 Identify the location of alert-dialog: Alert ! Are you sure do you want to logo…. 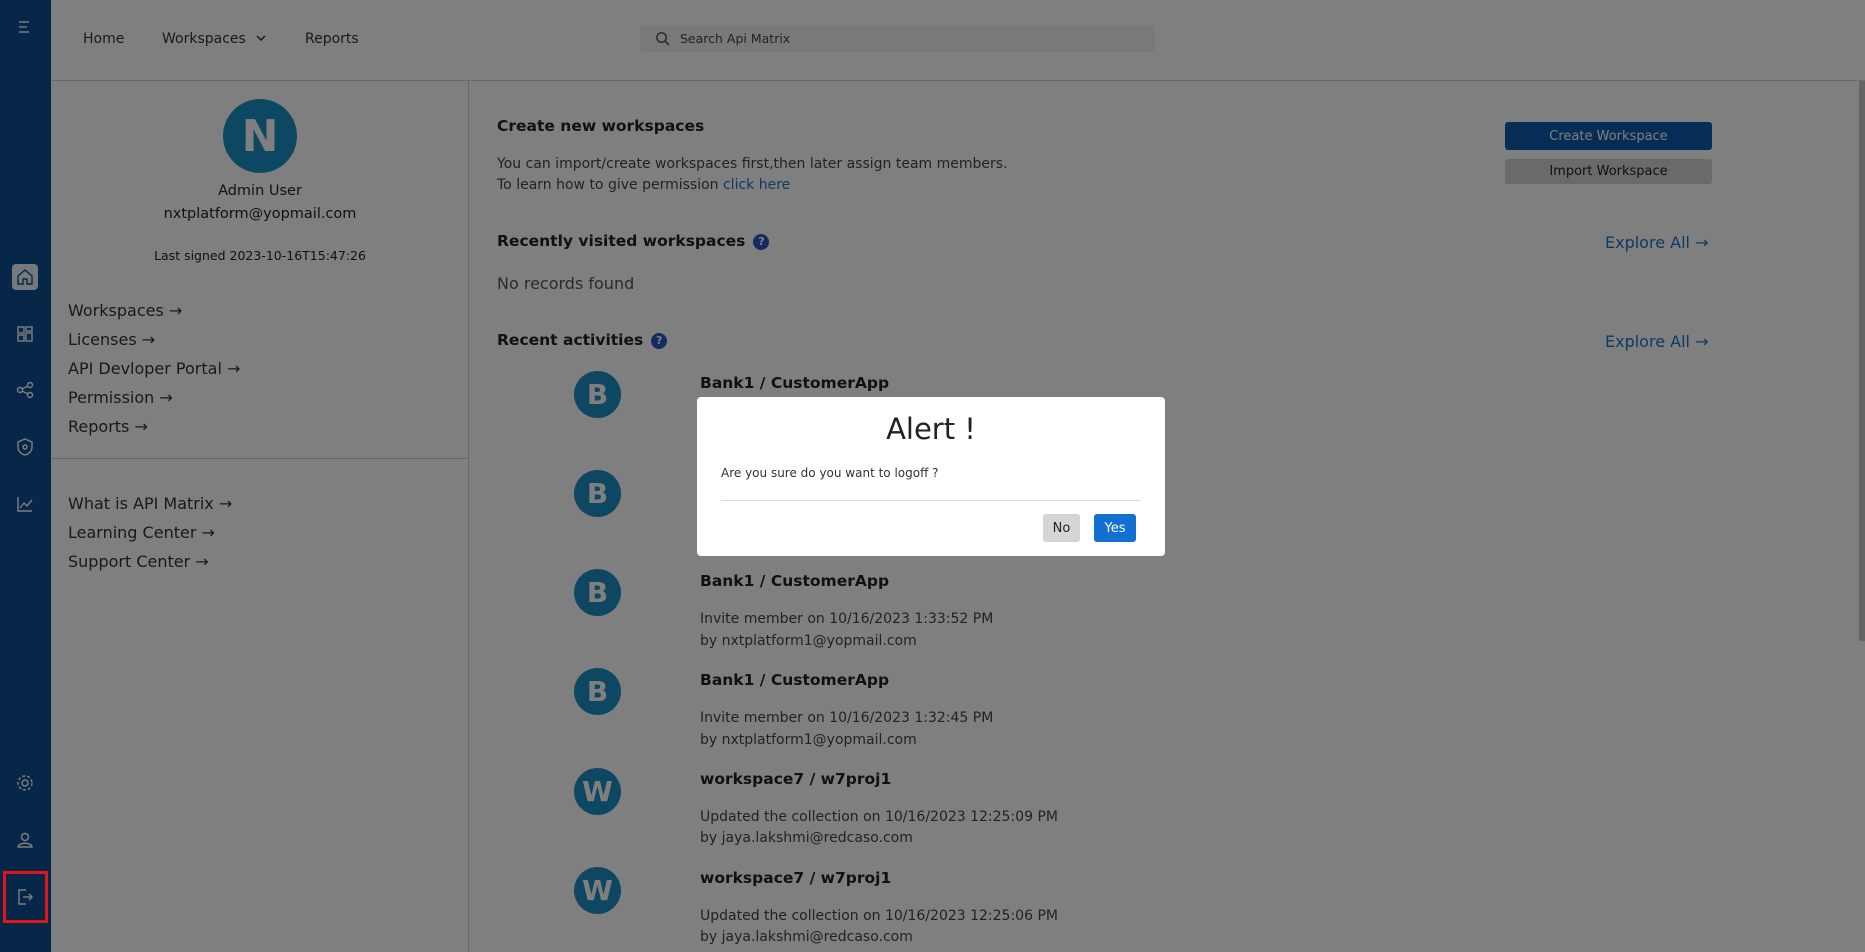
(931, 476).